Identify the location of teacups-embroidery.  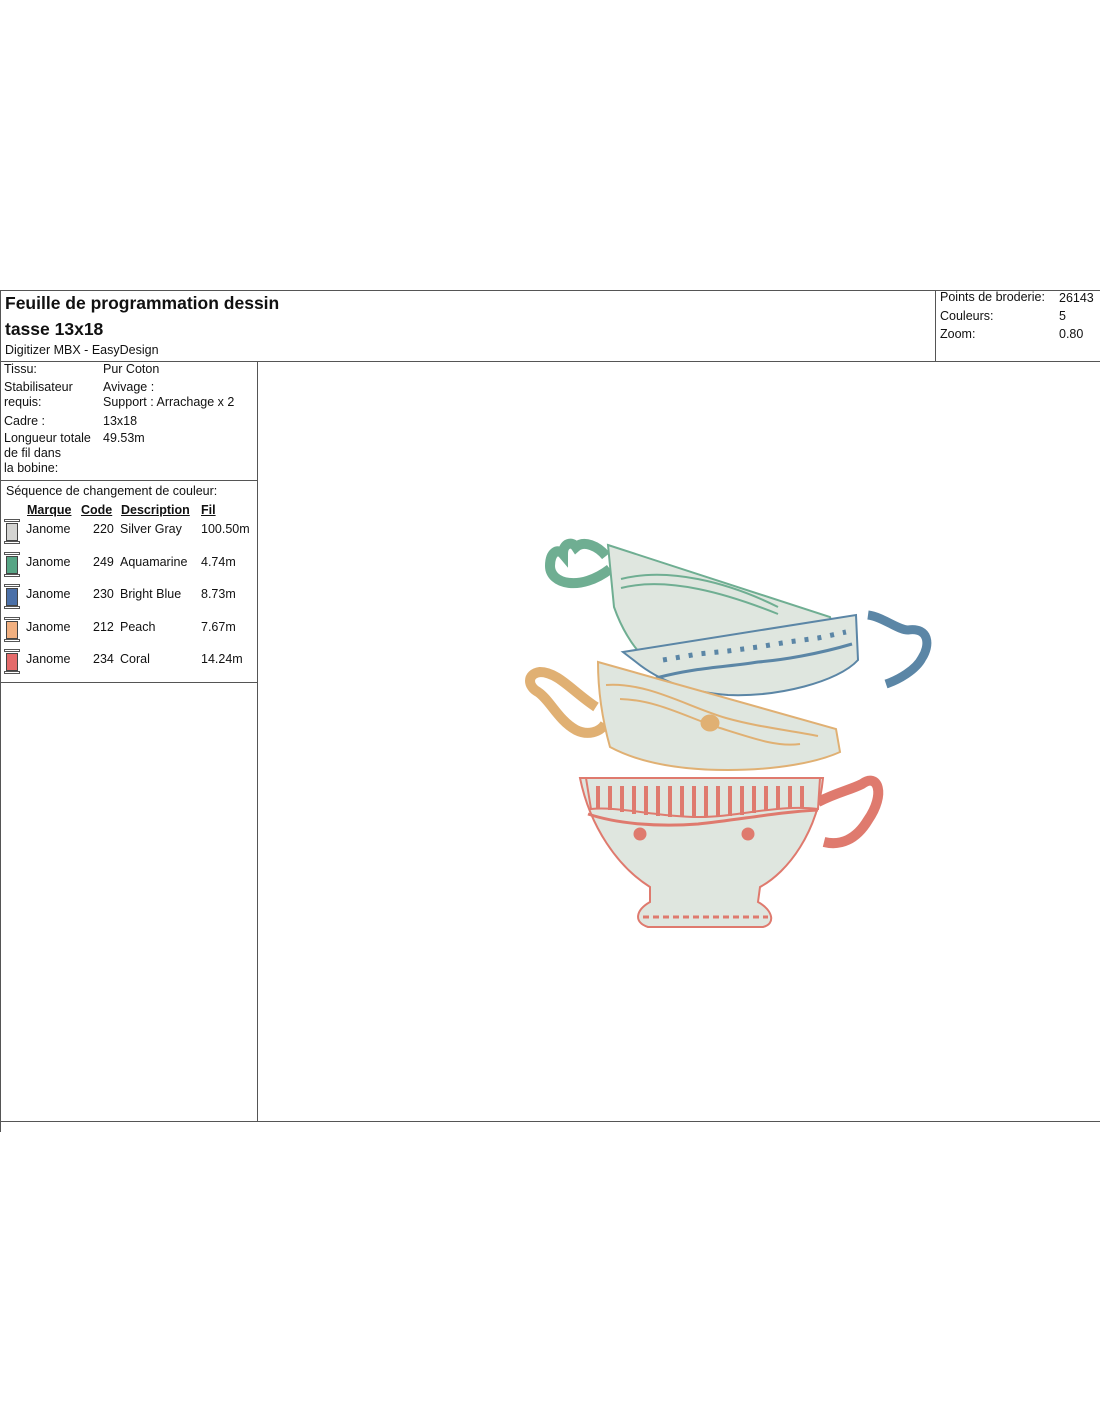
(728, 733).